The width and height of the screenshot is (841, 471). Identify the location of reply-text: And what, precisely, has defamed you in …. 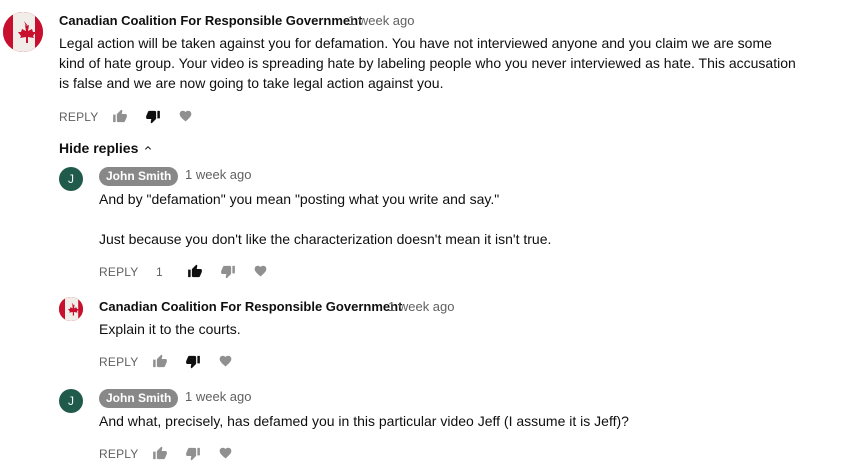
(364, 421).